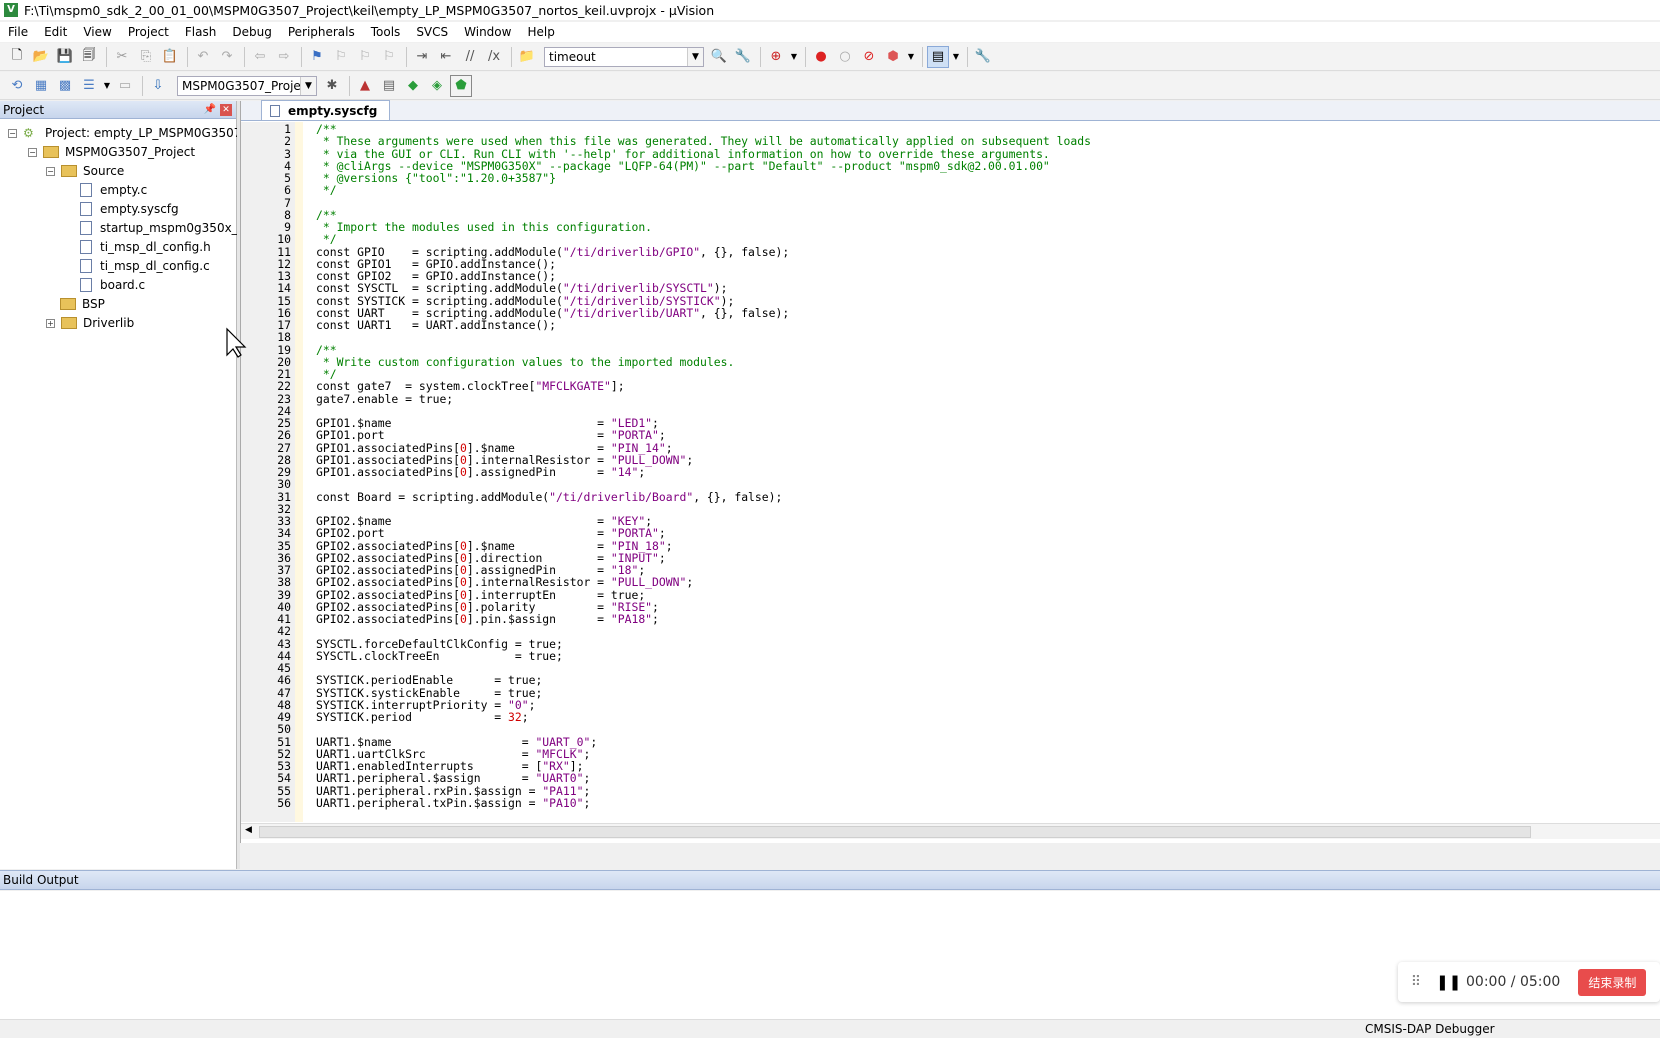  I want to click on manage-runtime-icon: ▤, so click(389, 86).